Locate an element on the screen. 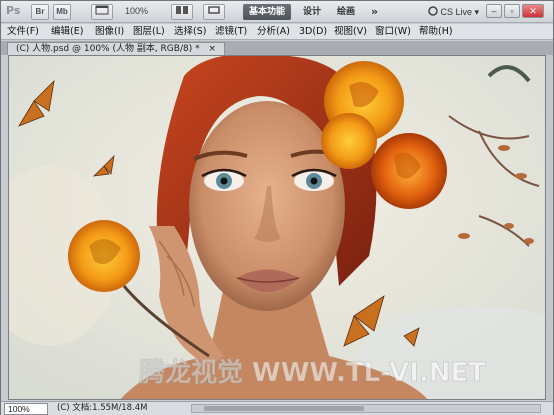 Image resolution: width=554 pixels, height=415 pixels. horizontal-scrollbar is located at coordinates (366, 408).